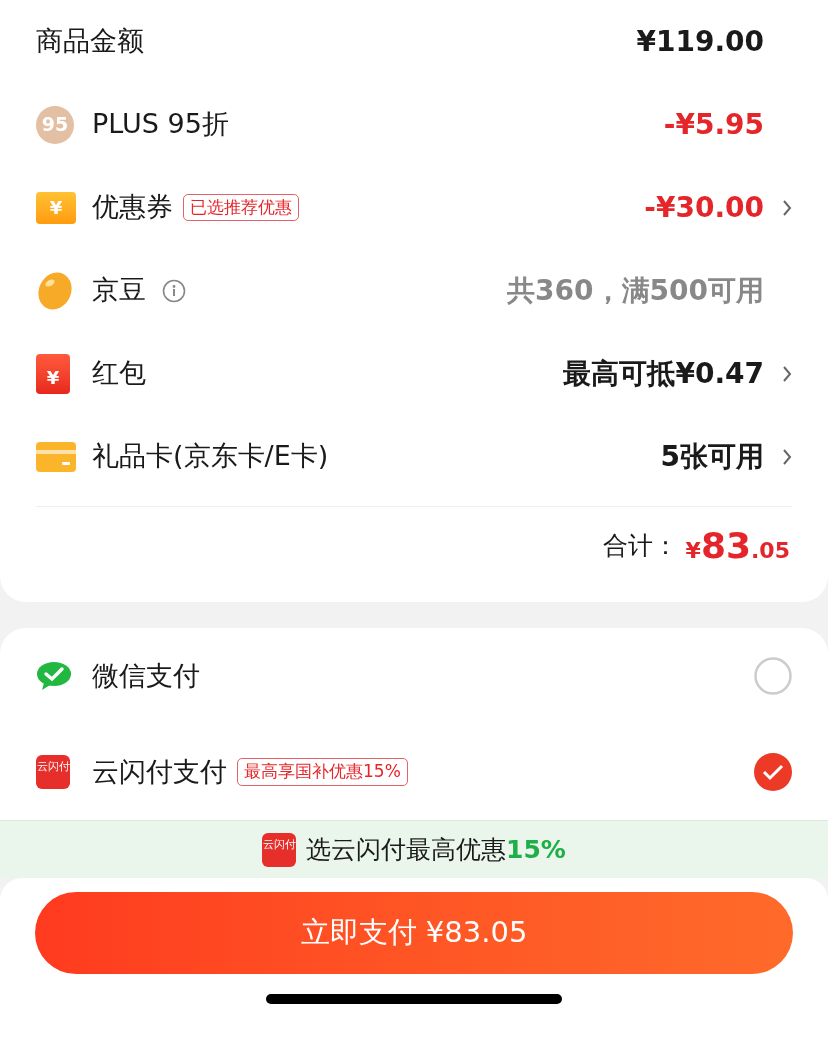 This screenshot has width=828, height=1058. Describe the element at coordinates (737, 545) in the screenshot. I see `total-amount: ¥83.05` at that location.